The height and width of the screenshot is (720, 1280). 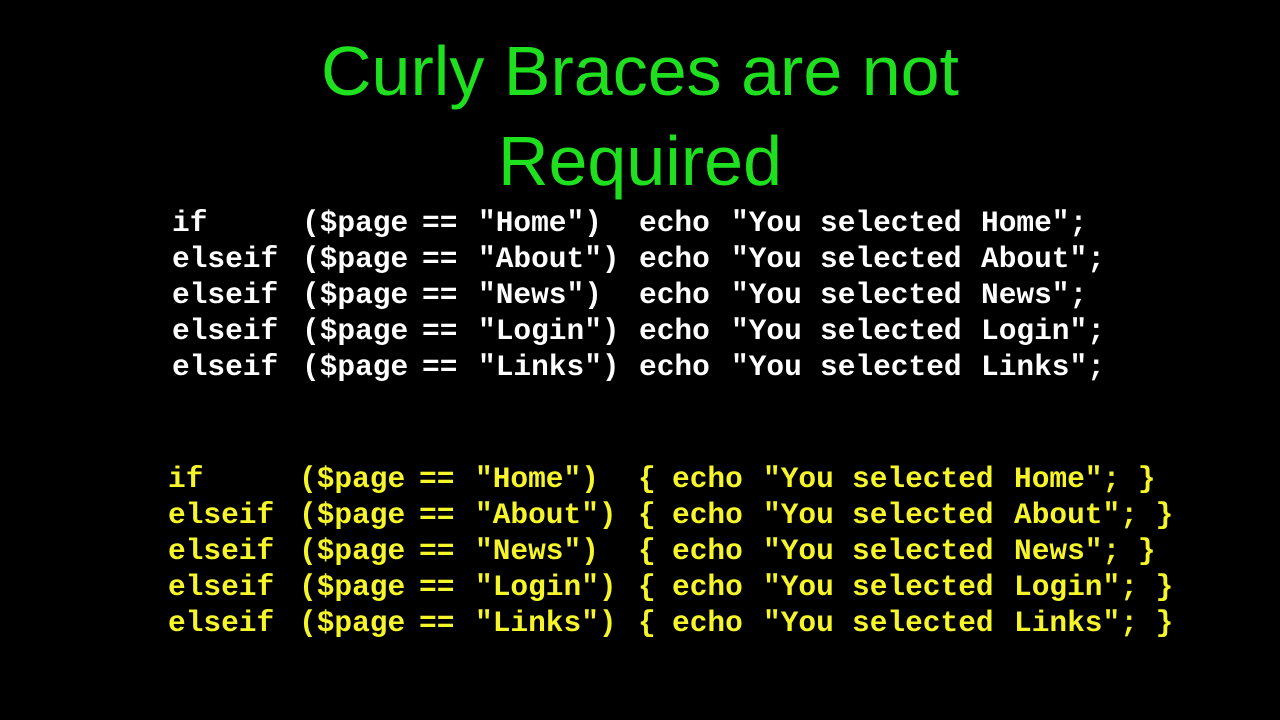 What do you see at coordinates (1094, 623) in the screenshot?
I see `code-string-part: Links"; }` at bounding box center [1094, 623].